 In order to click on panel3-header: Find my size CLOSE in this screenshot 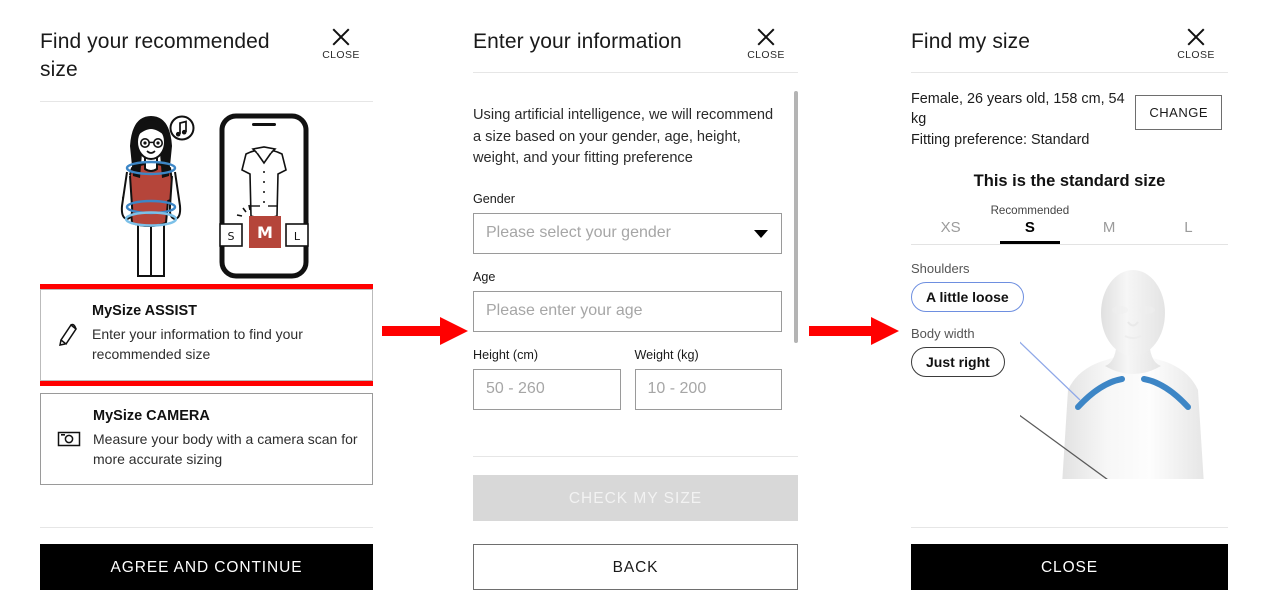, I will do `click(1069, 36)`.